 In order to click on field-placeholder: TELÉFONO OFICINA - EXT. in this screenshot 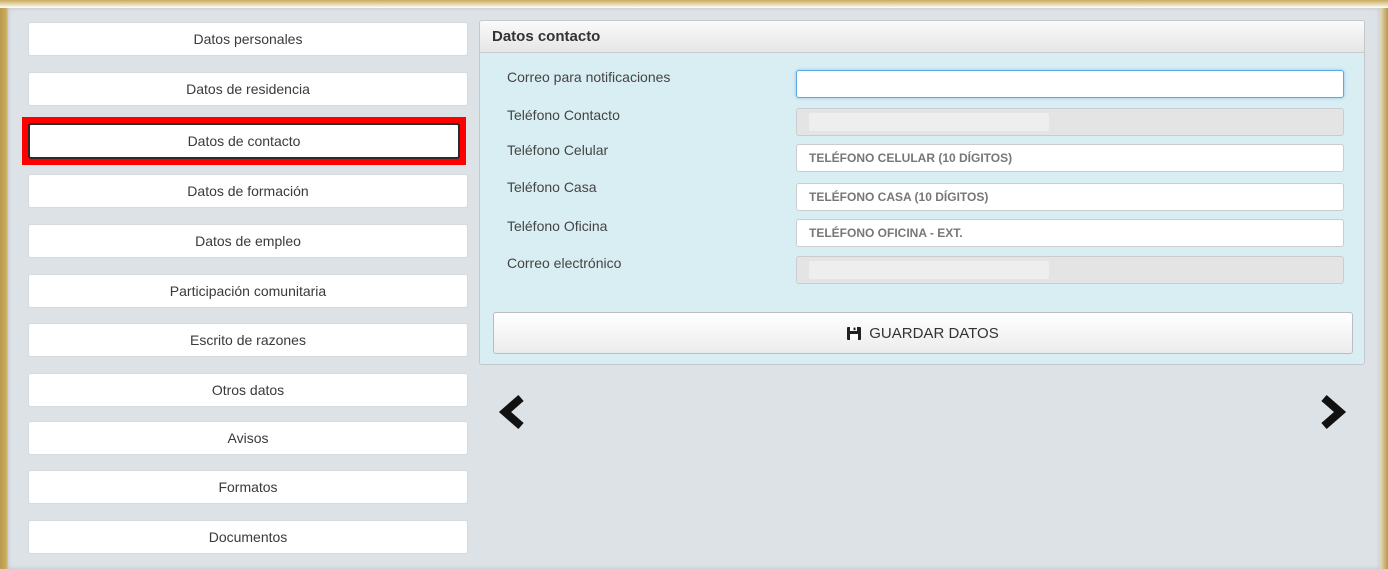, I will do `click(886, 233)`.